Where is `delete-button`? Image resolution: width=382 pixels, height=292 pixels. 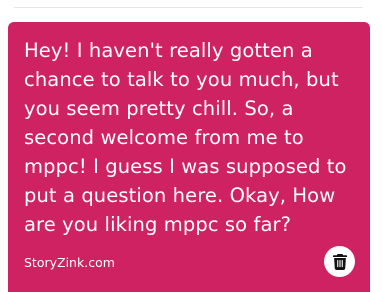 delete-button is located at coordinates (339, 261).